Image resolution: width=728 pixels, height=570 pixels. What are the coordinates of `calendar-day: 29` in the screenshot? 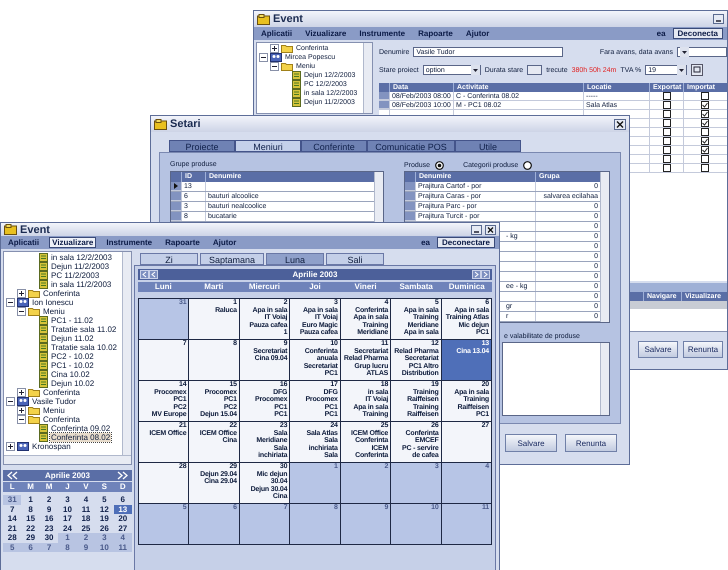 It's located at (30, 537).